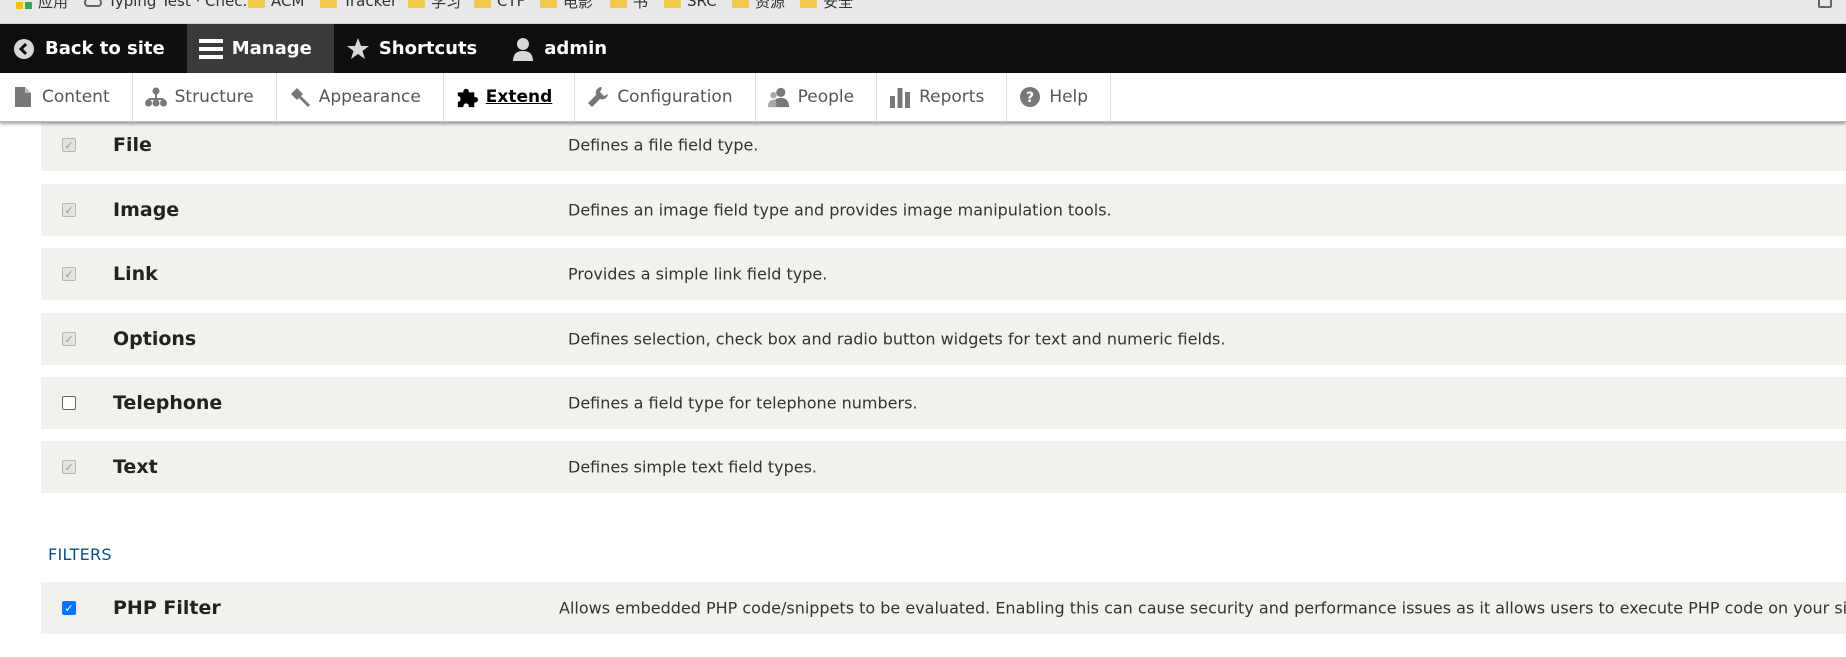  I want to click on admin-toolbar: Back to site Manage Shortcuts admin, so click(923, 48).